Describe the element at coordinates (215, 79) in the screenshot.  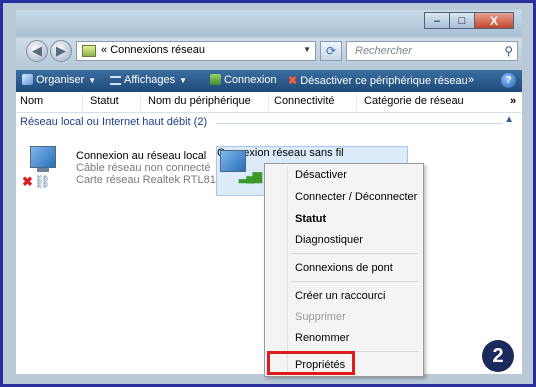
I see `network-connect-icon` at that location.